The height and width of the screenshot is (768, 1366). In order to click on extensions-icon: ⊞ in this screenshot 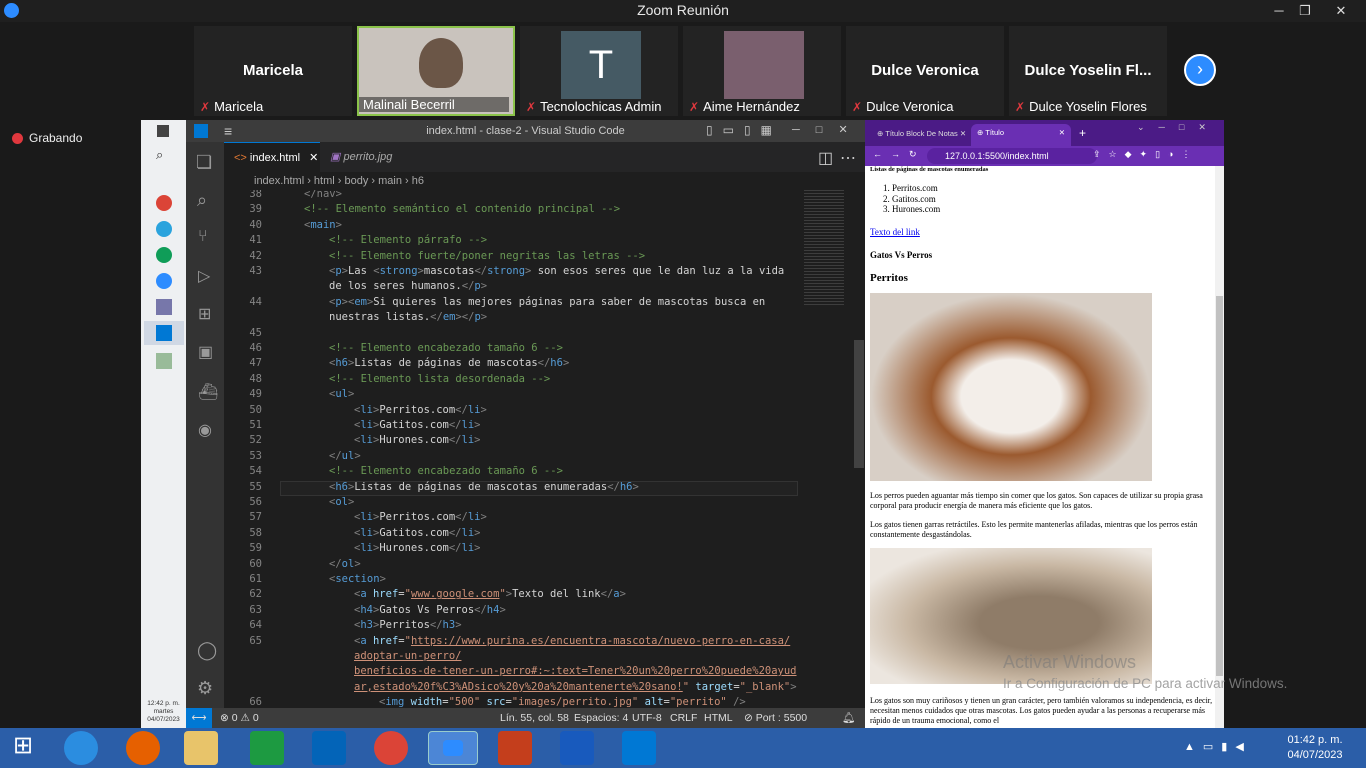, I will do `click(204, 314)`.